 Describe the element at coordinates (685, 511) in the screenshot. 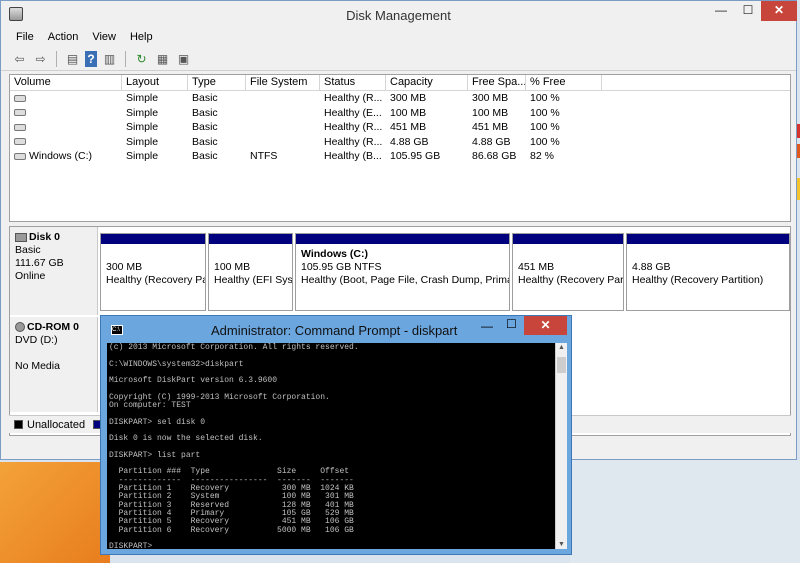

I see `desktop-background-right` at that location.